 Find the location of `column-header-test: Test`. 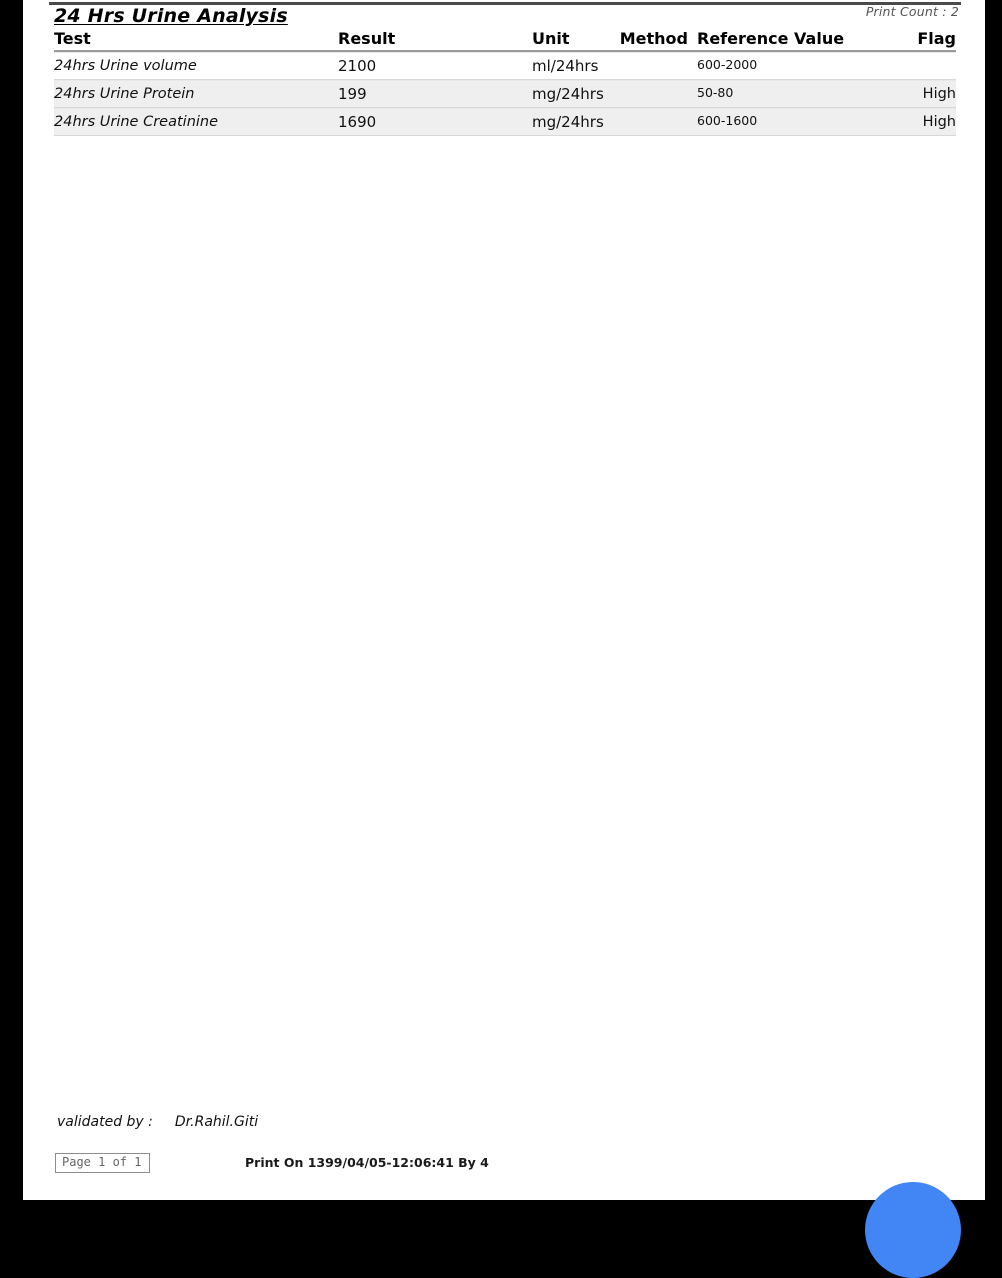

column-header-test: Test is located at coordinates (72, 38).